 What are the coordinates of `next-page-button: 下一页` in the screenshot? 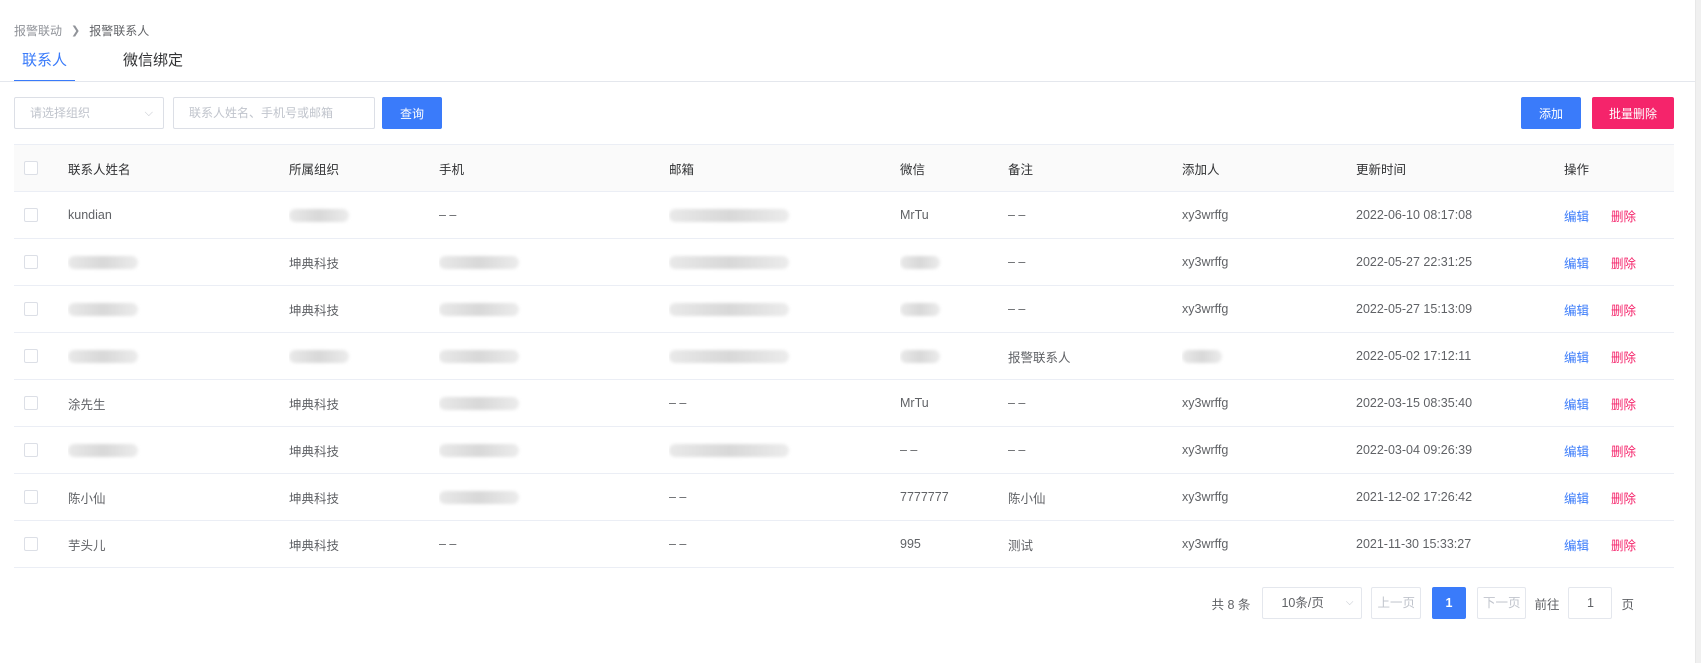 It's located at (1501, 603).